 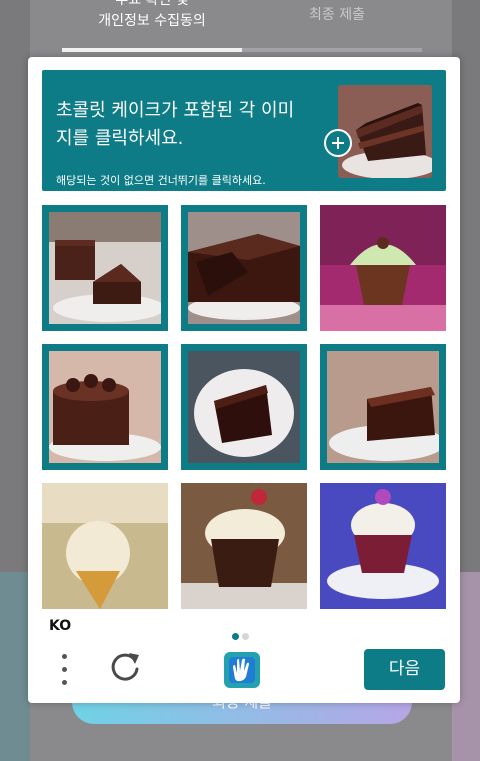 What do you see at coordinates (65, 670) in the screenshot?
I see `vertical-dots-icon` at bounding box center [65, 670].